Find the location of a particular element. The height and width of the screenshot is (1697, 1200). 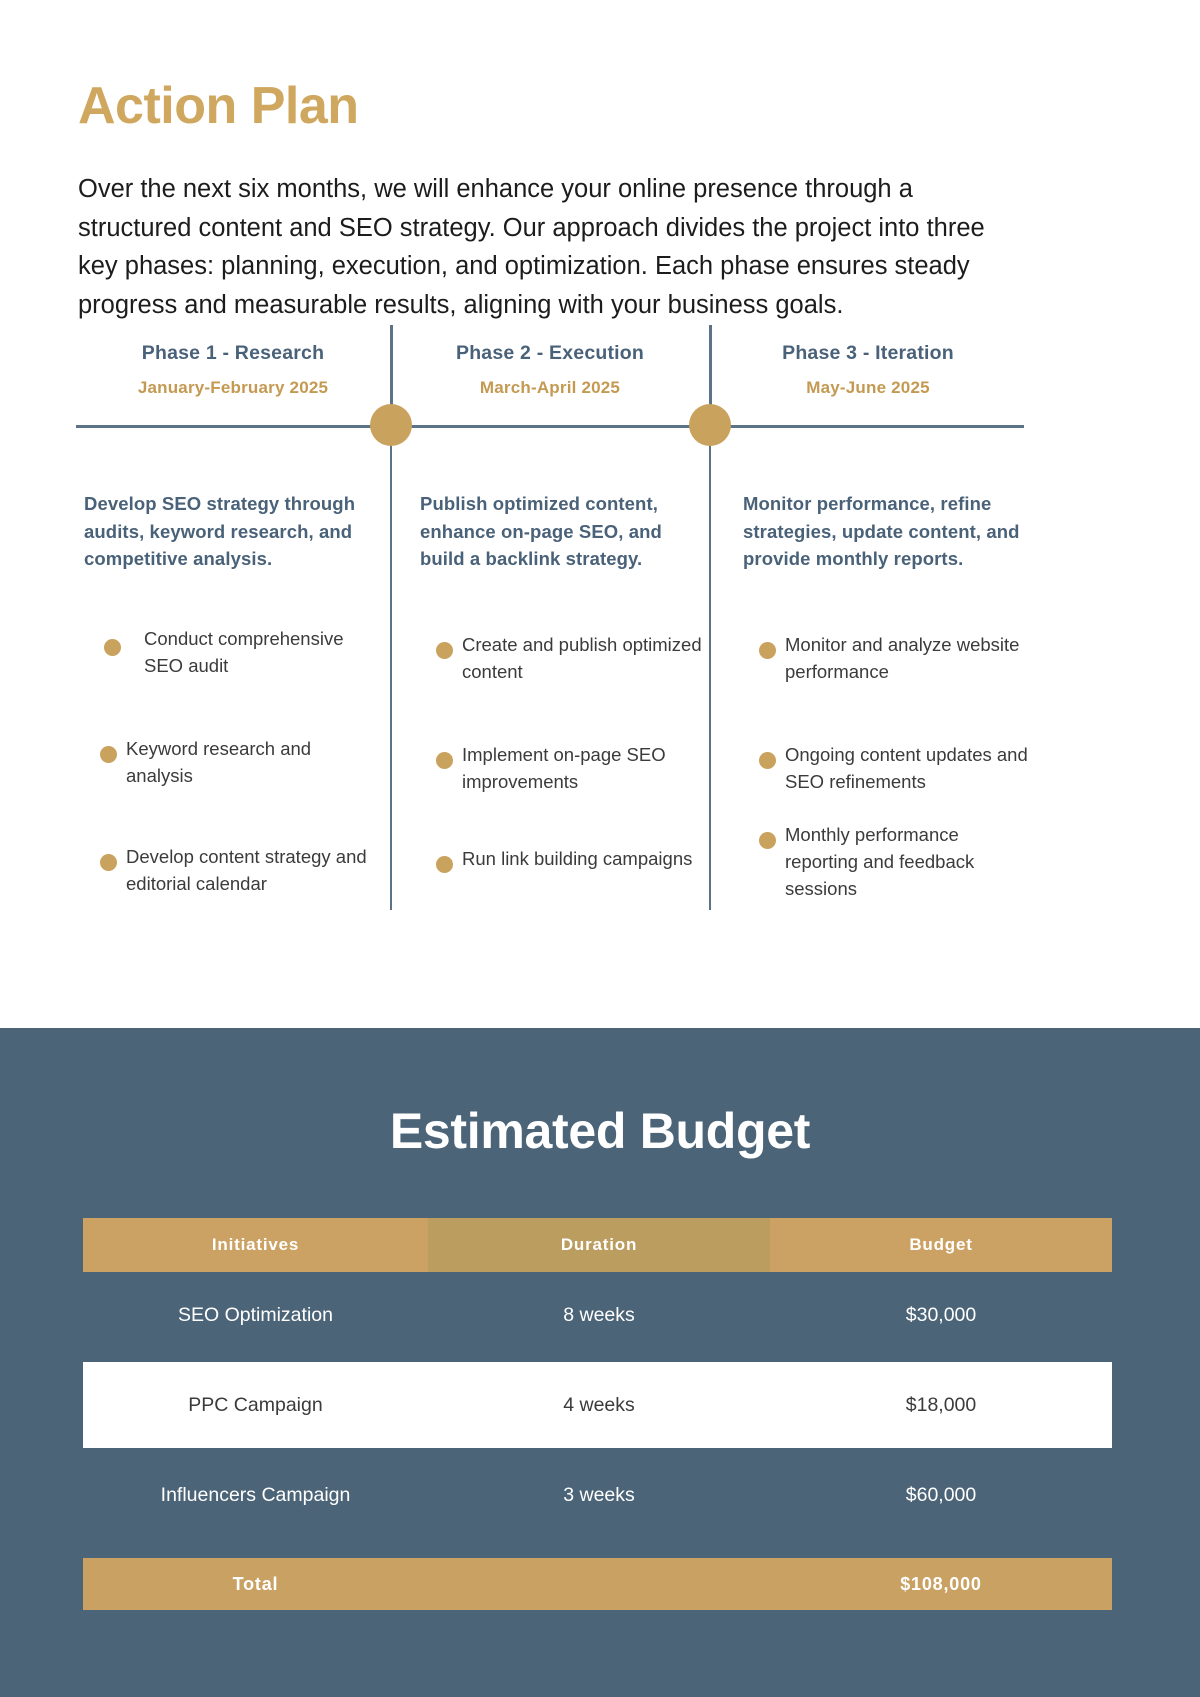

table-total-row: Total $108,000 is located at coordinates (597, 1584).